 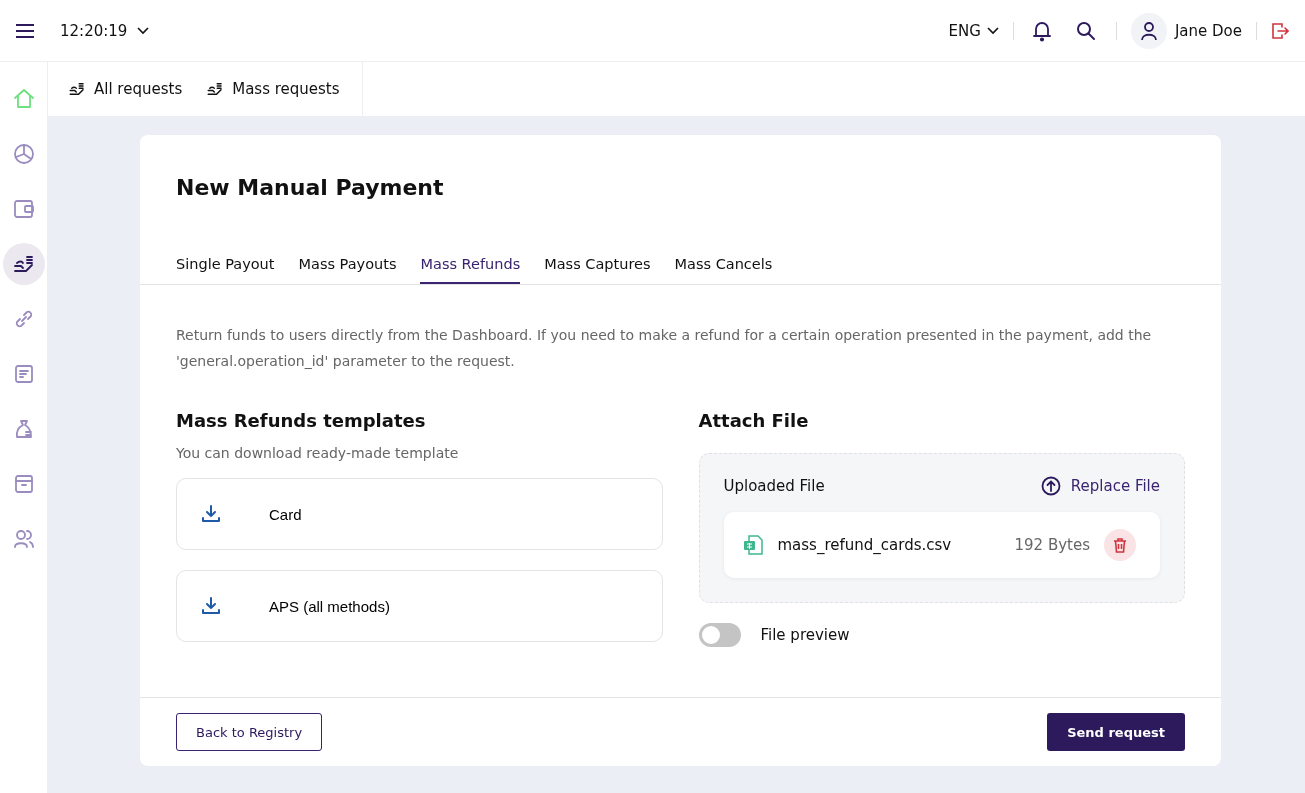 What do you see at coordinates (1280, 30) in the screenshot?
I see `logout-icon` at bounding box center [1280, 30].